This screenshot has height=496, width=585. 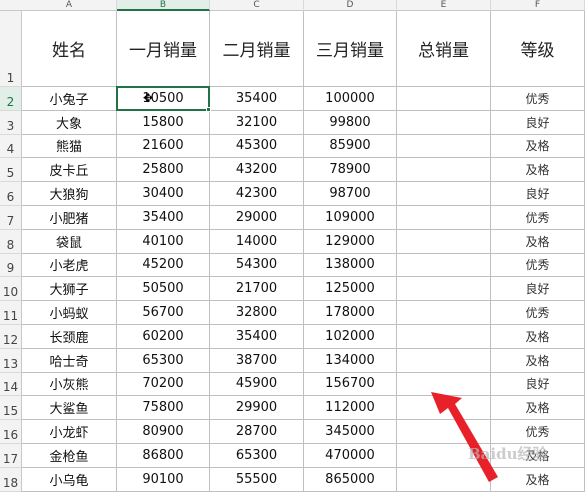 I want to click on red-arrow-annotation, so click(x=464, y=437).